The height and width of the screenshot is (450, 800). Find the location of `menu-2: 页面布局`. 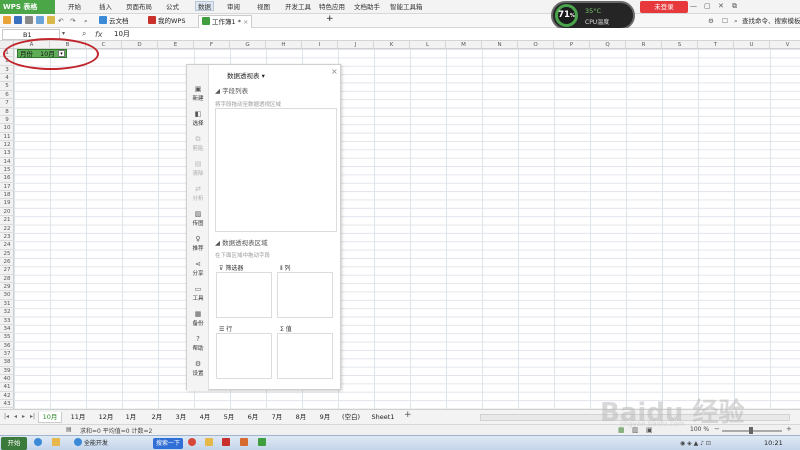

menu-2: 页面布局 is located at coordinates (139, 7).